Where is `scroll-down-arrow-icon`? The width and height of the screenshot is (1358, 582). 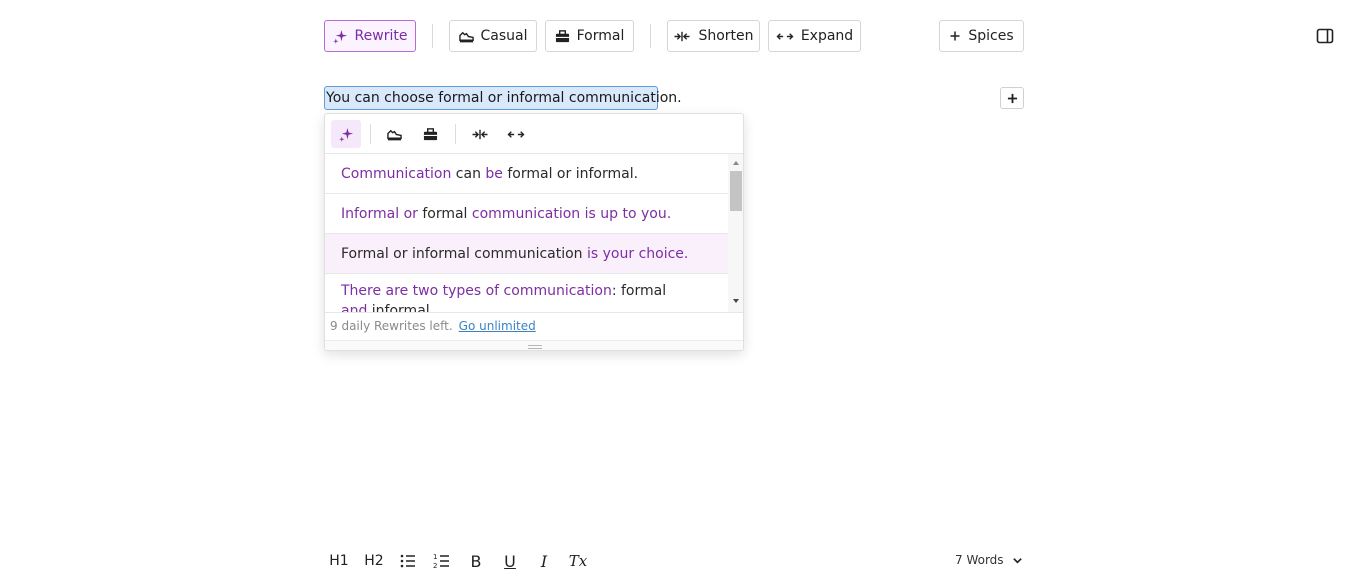 scroll-down-arrow-icon is located at coordinates (736, 301).